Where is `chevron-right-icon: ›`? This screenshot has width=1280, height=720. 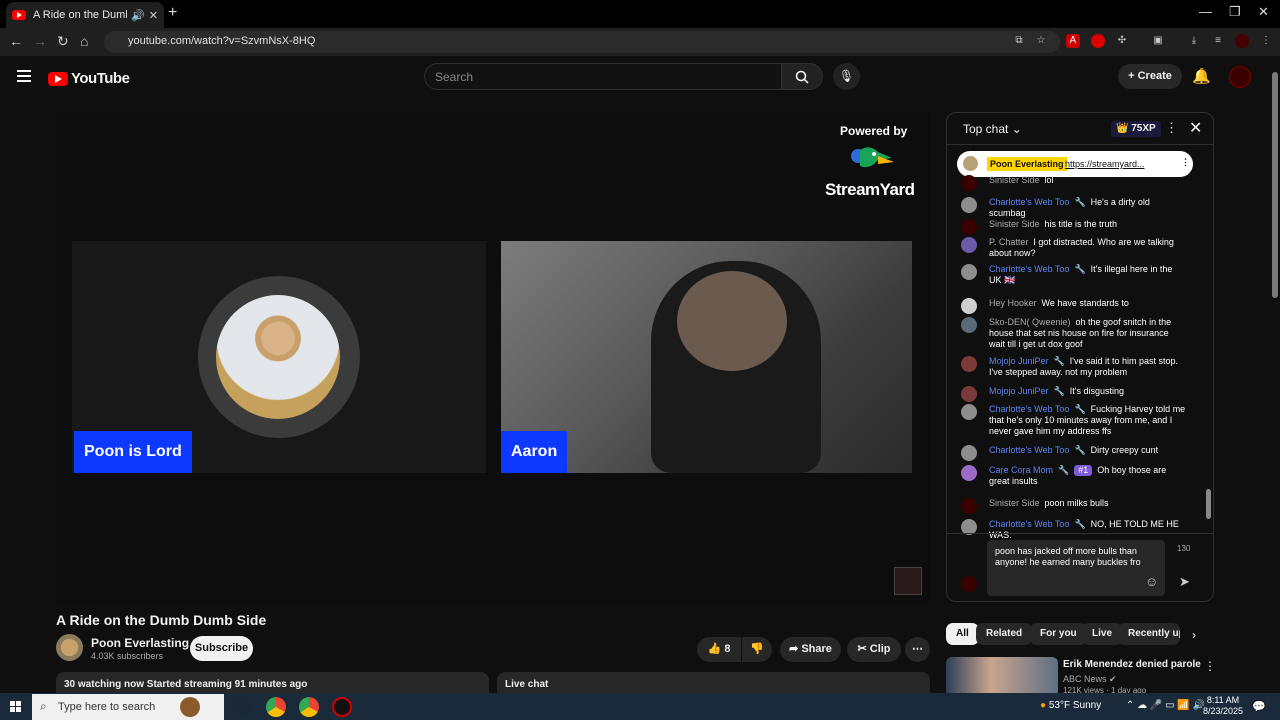
chevron-right-icon: › is located at coordinates (1194, 635).